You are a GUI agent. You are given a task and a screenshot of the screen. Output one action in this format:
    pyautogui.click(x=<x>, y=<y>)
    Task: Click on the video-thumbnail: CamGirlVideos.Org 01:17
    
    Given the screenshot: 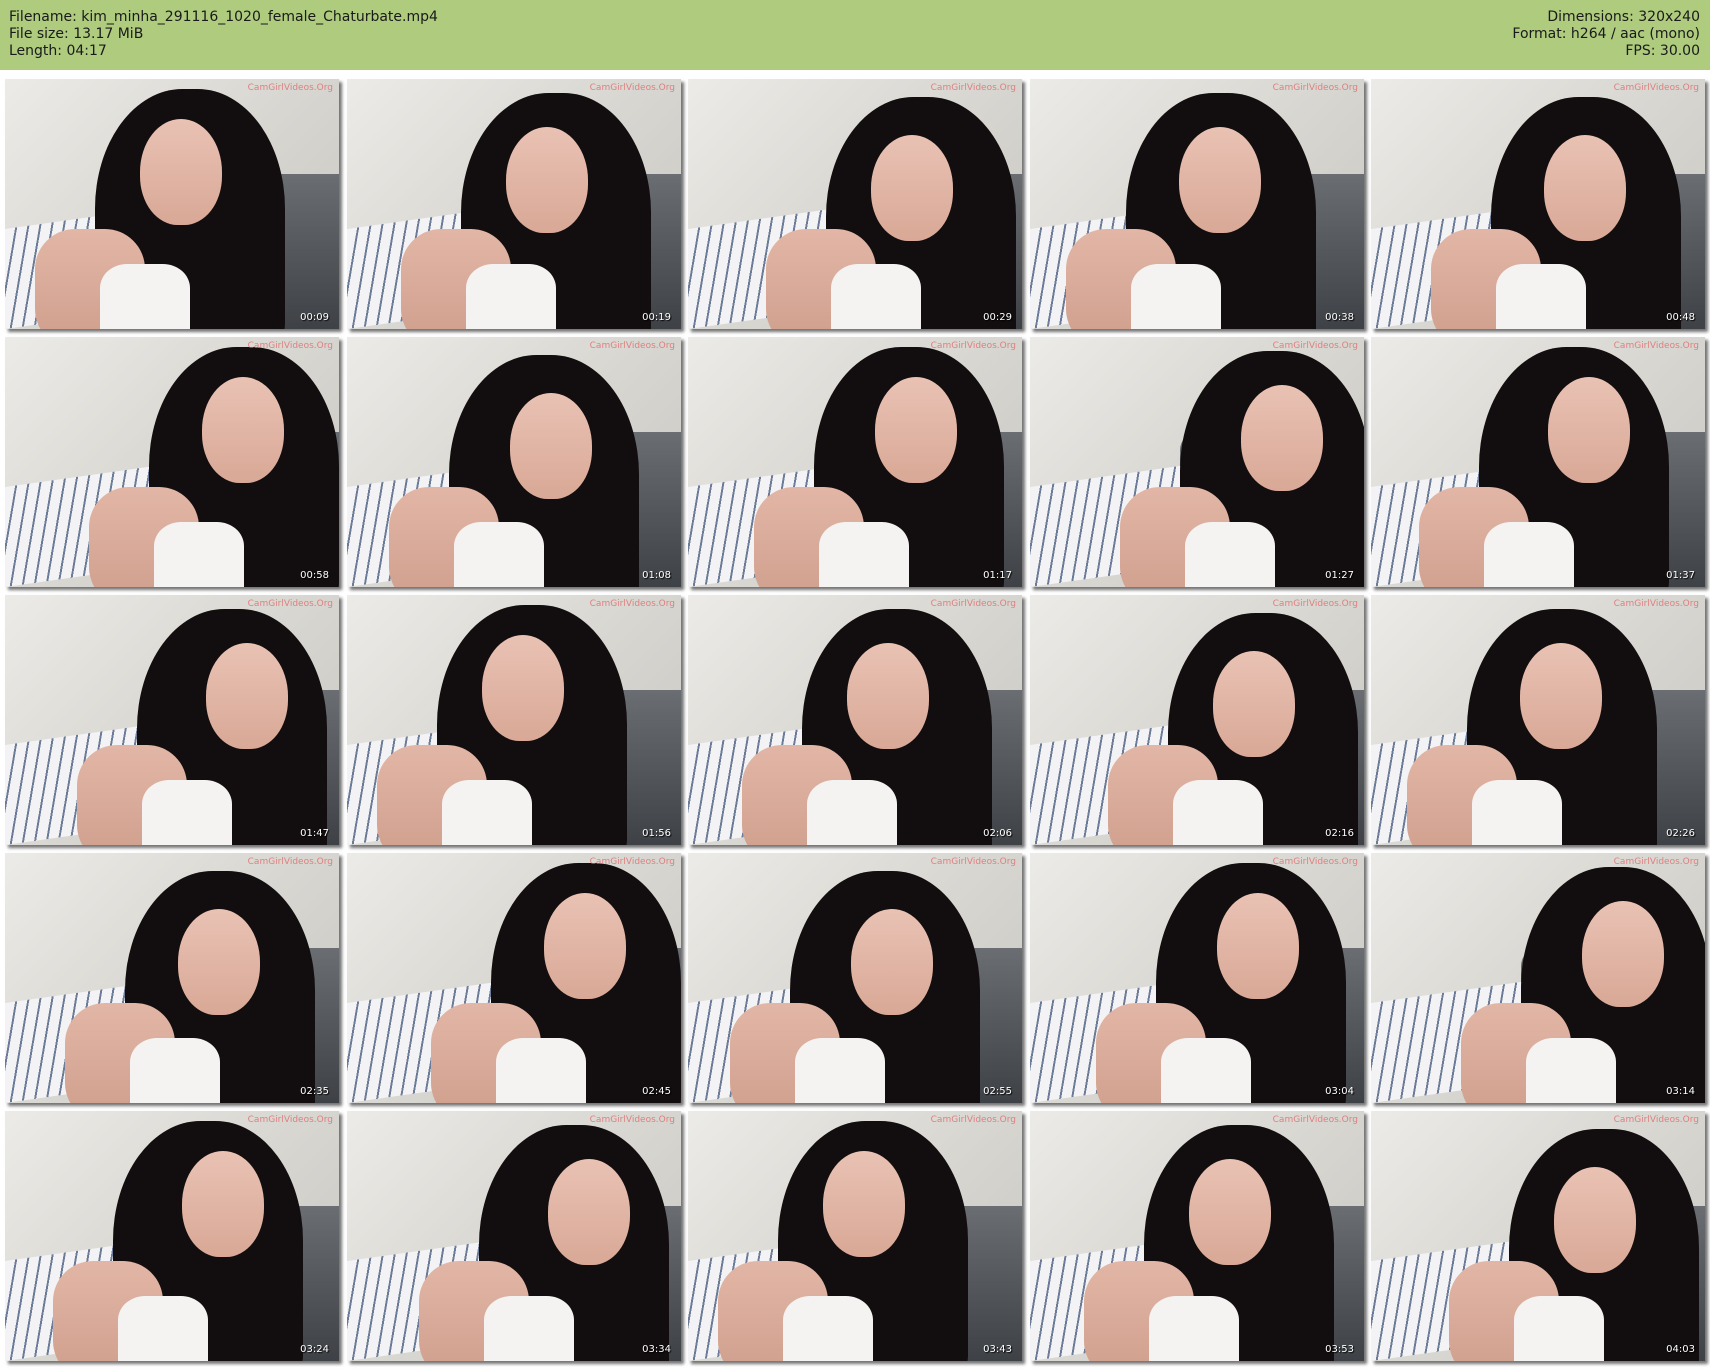 What is the action you would take?
    pyautogui.click(x=855, y=462)
    